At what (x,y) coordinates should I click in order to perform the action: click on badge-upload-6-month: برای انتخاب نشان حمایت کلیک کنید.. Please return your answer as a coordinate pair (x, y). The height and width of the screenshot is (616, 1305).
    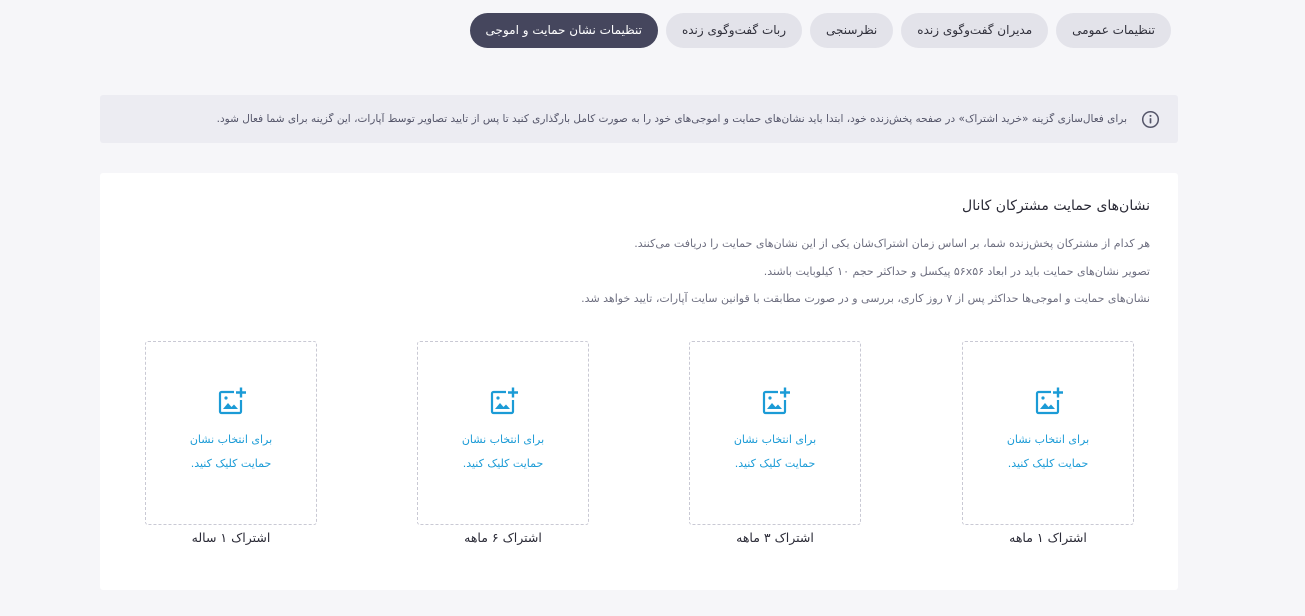
    Looking at the image, I should click on (503, 433).